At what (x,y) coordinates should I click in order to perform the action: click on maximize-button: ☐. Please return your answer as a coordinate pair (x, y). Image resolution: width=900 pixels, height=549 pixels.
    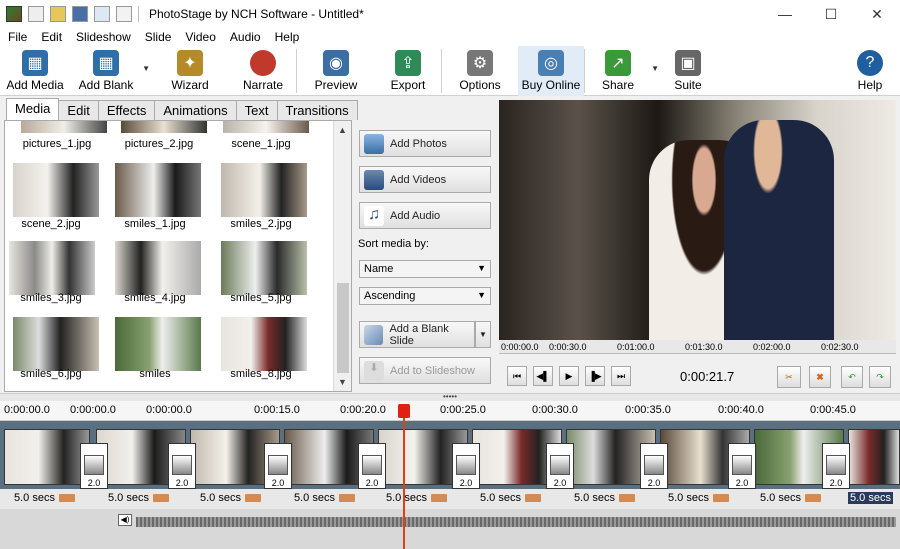
    Looking at the image, I should click on (831, 14).